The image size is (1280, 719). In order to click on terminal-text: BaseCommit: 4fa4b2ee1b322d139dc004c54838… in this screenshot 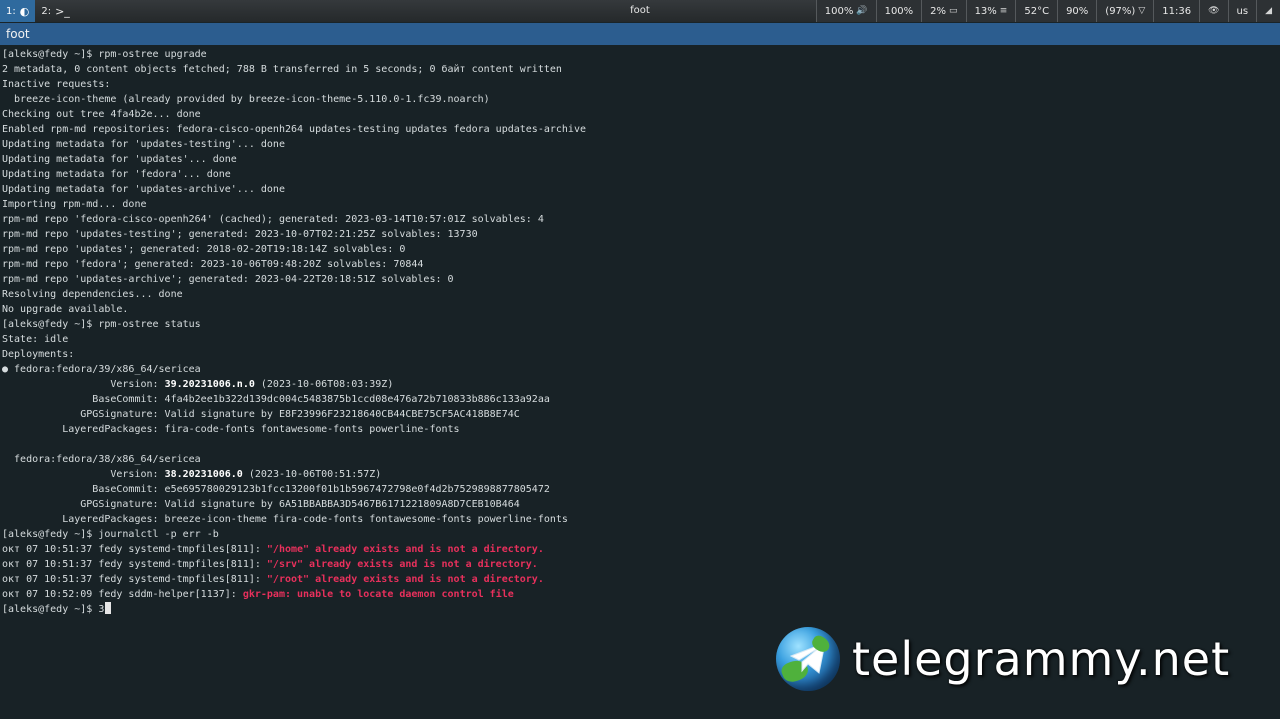, I will do `click(276, 399)`.